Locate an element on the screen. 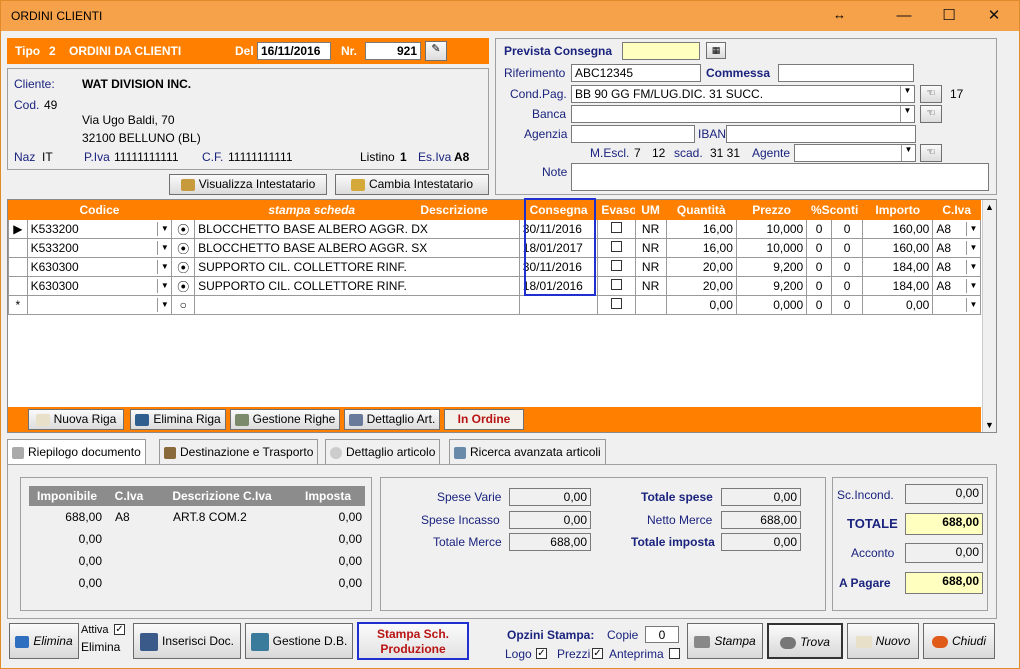 This screenshot has width=1020, height=669. new-codice-cell: ▼ is located at coordinates (99, 305).